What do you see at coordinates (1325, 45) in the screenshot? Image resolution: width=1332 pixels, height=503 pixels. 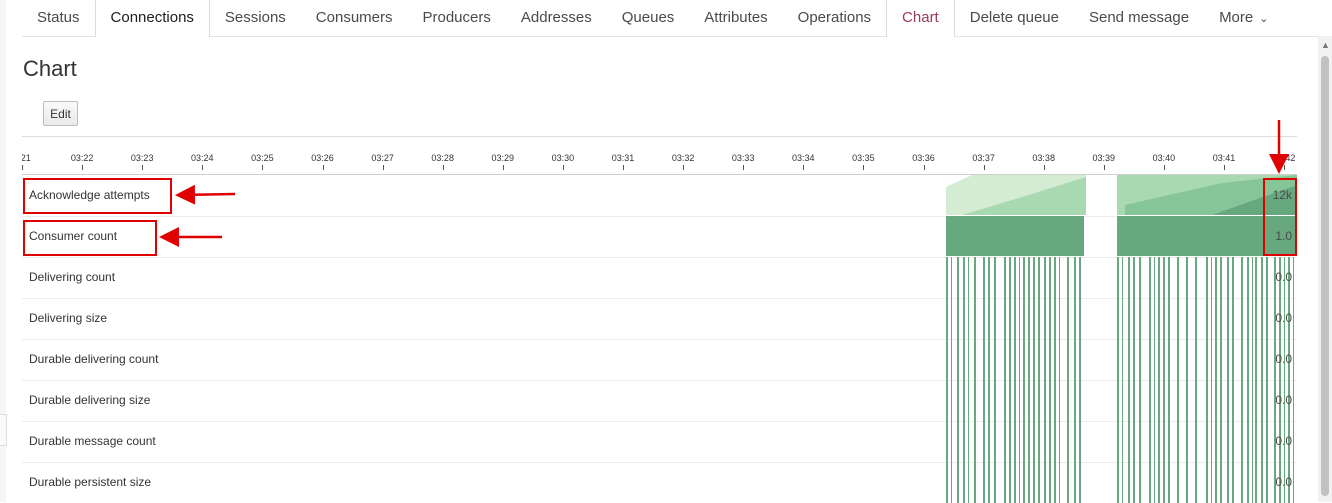 I see `scroll-up-icon: ▲` at bounding box center [1325, 45].